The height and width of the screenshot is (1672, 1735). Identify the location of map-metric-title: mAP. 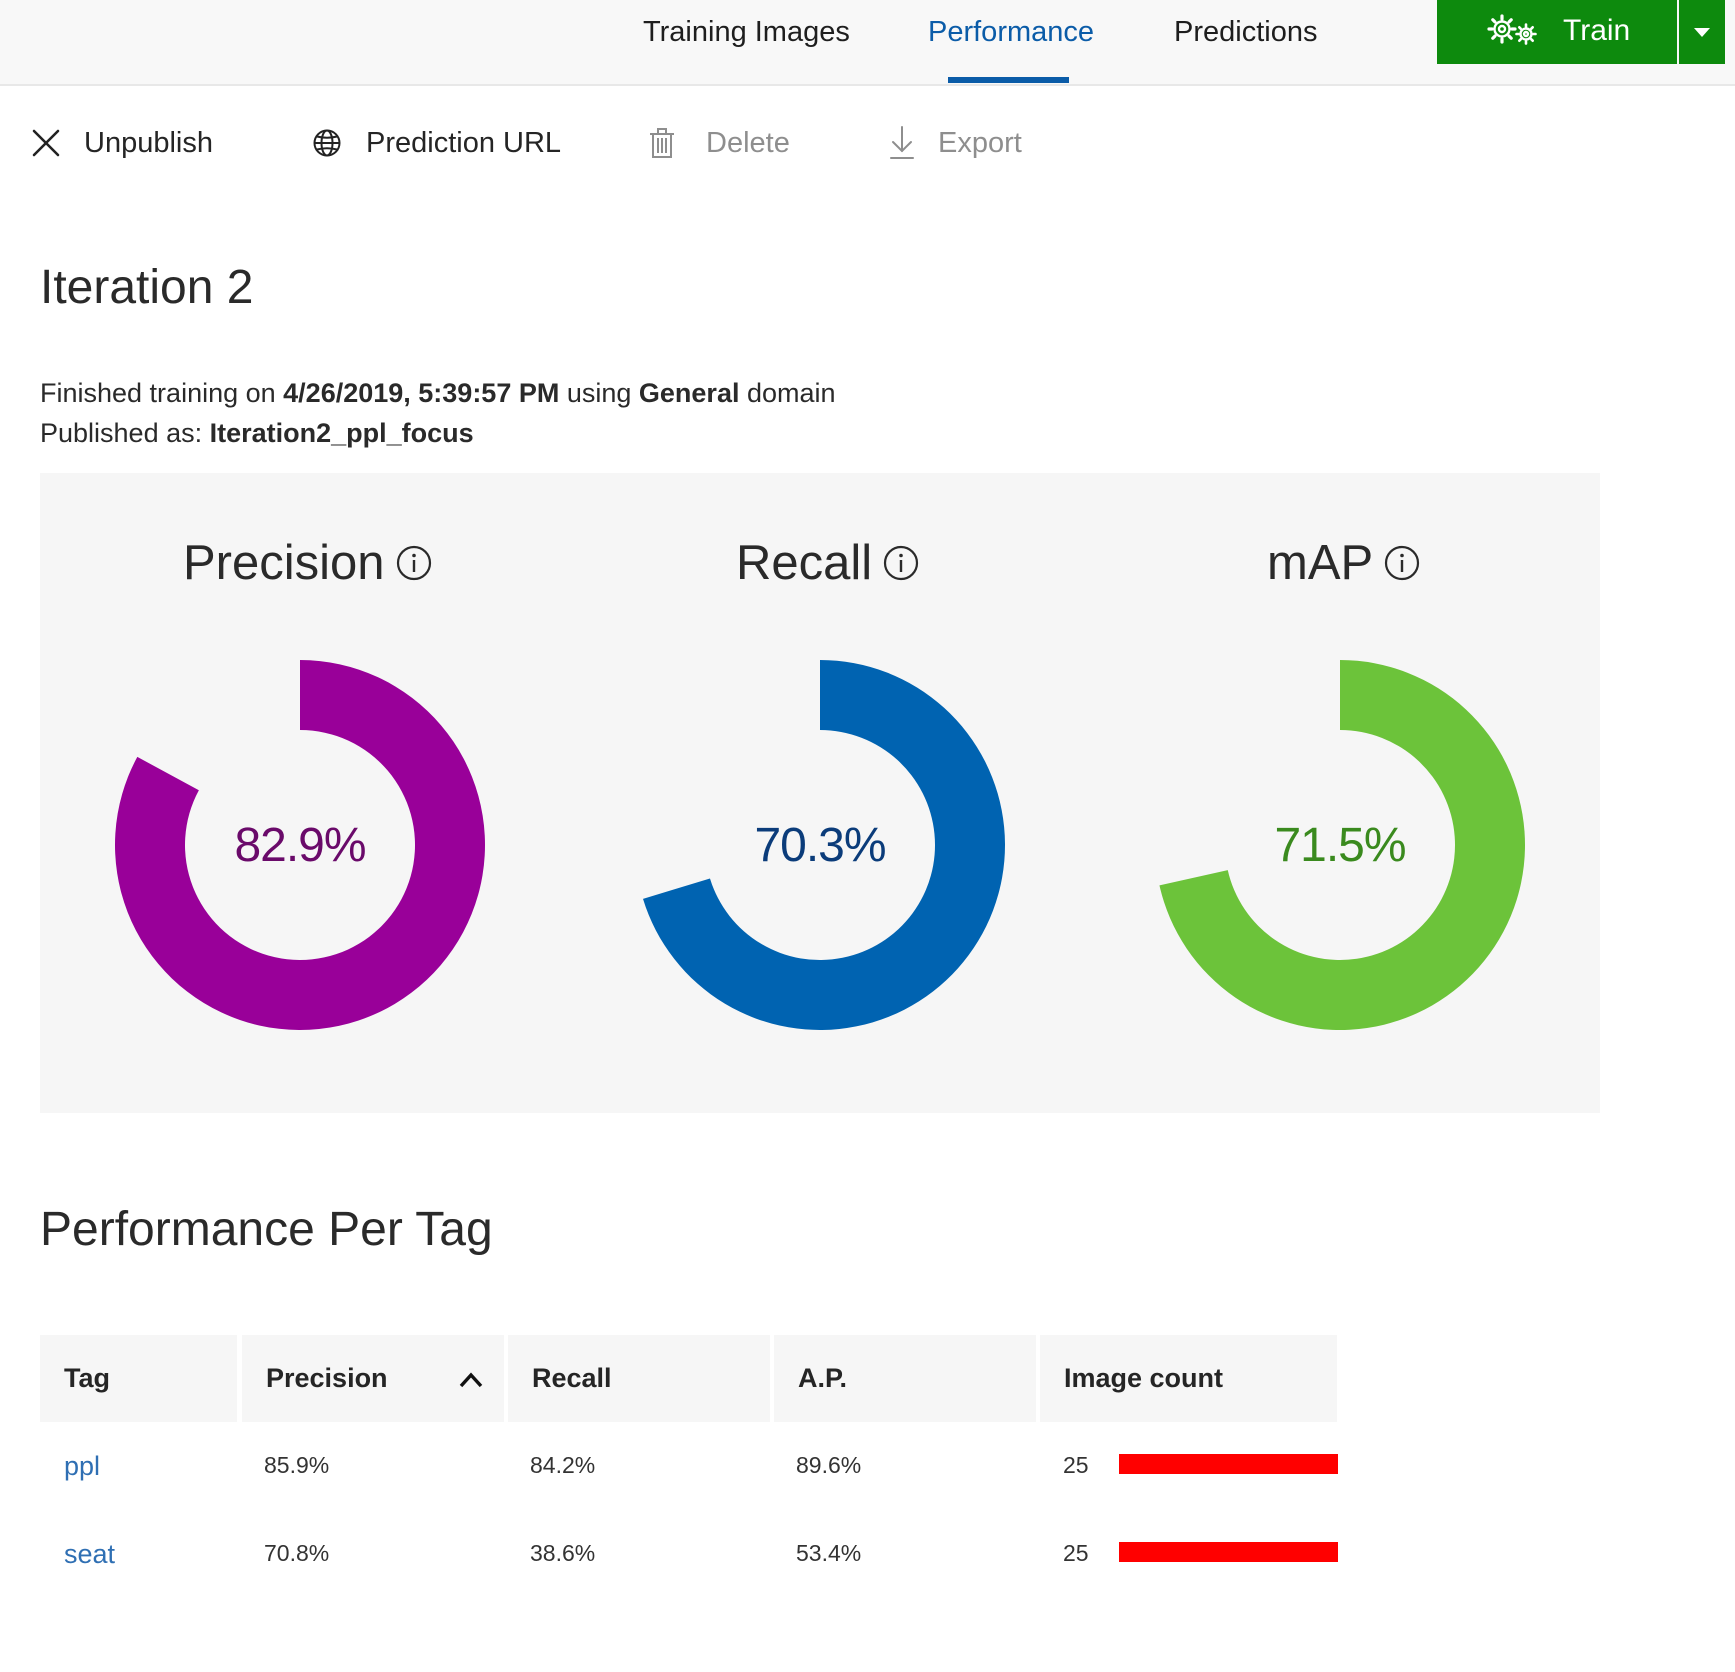
(1344, 563).